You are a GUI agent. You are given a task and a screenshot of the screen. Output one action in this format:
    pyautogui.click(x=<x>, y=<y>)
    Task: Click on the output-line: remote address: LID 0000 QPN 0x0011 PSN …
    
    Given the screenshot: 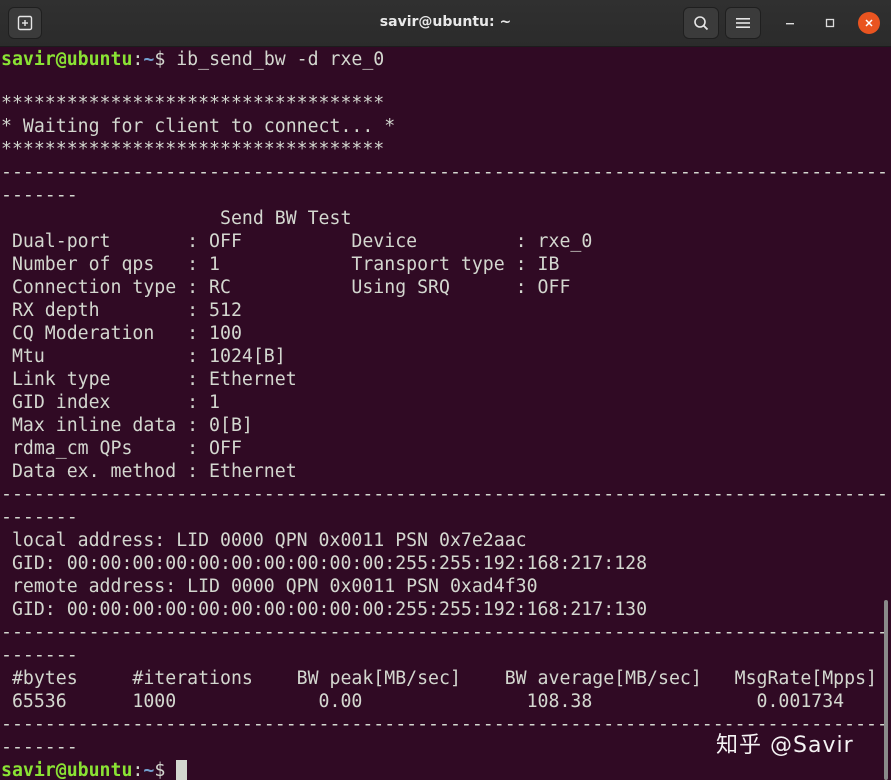 What is the action you would take?
    pyautogui.click(x=269, y=586)
    